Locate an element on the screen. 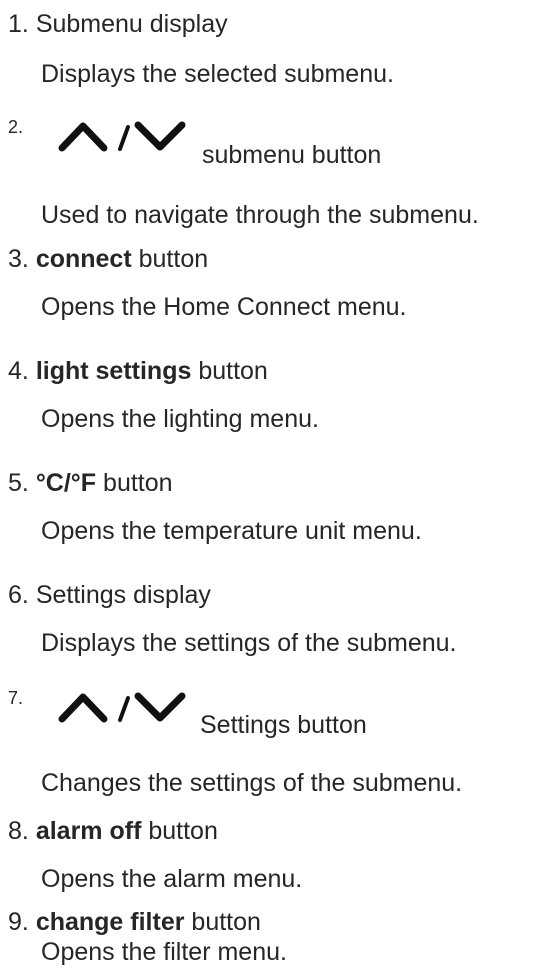  item-number: 5. is located at coordinates (18, 483).